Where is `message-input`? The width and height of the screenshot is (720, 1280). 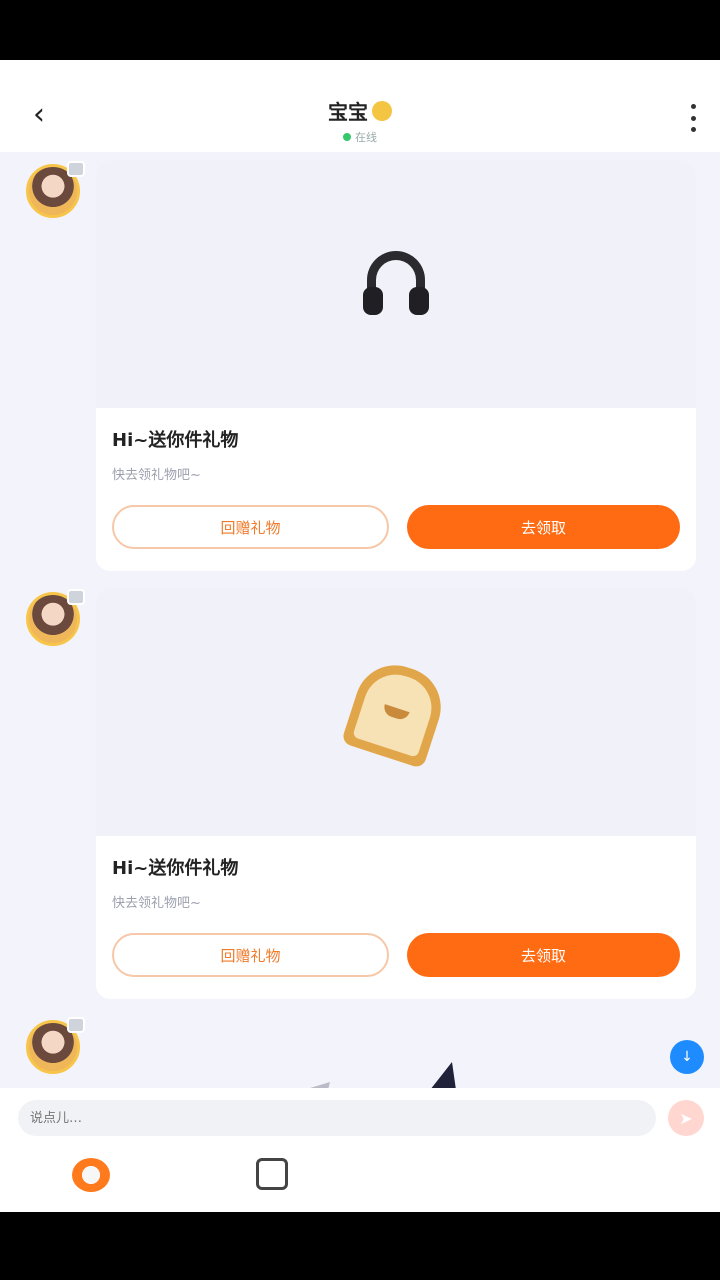
message-input is located at coordinates (337, 1118).